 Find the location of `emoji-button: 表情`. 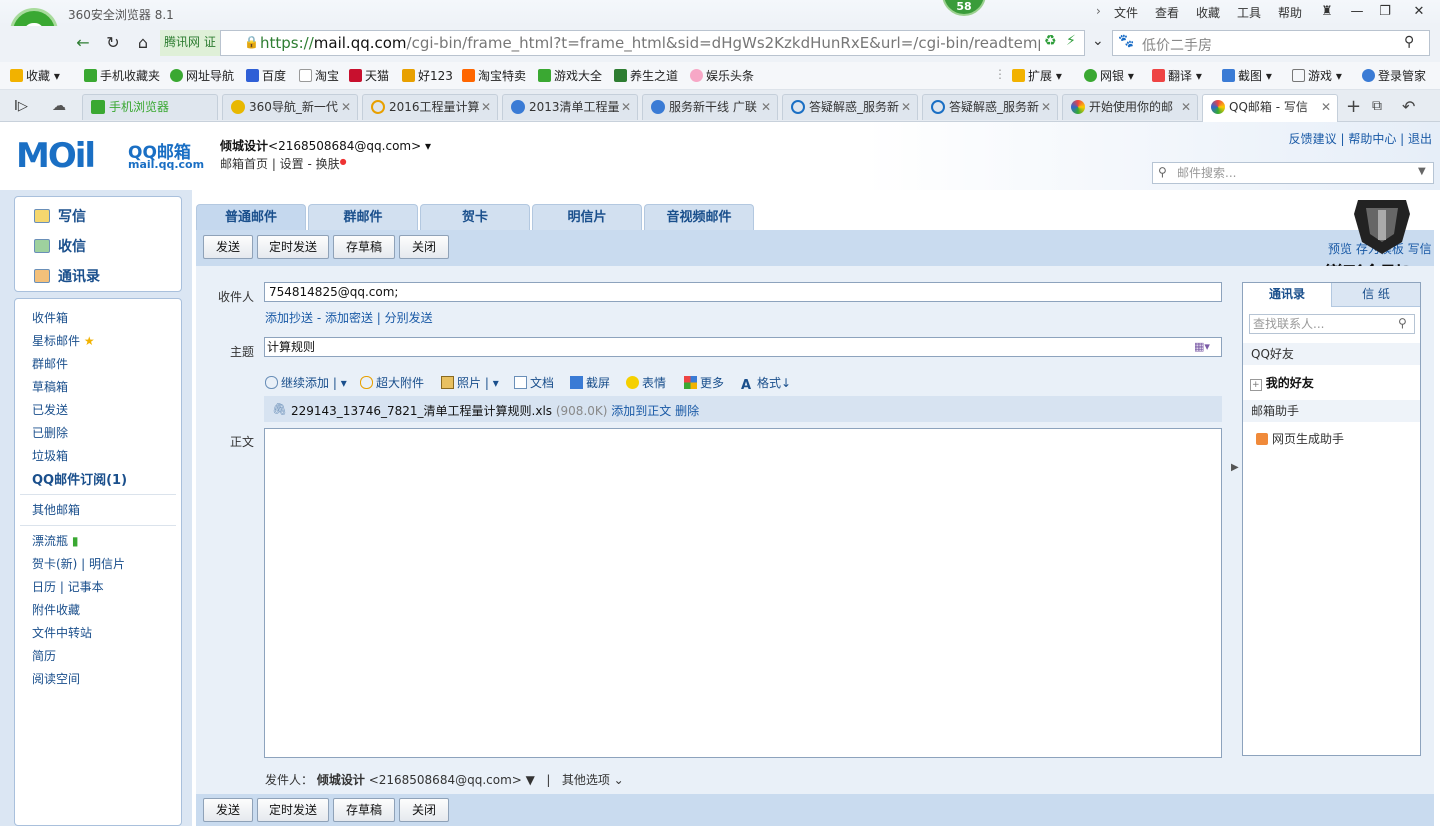

emoji-button: 表情 is located at coordinates (646, 382).